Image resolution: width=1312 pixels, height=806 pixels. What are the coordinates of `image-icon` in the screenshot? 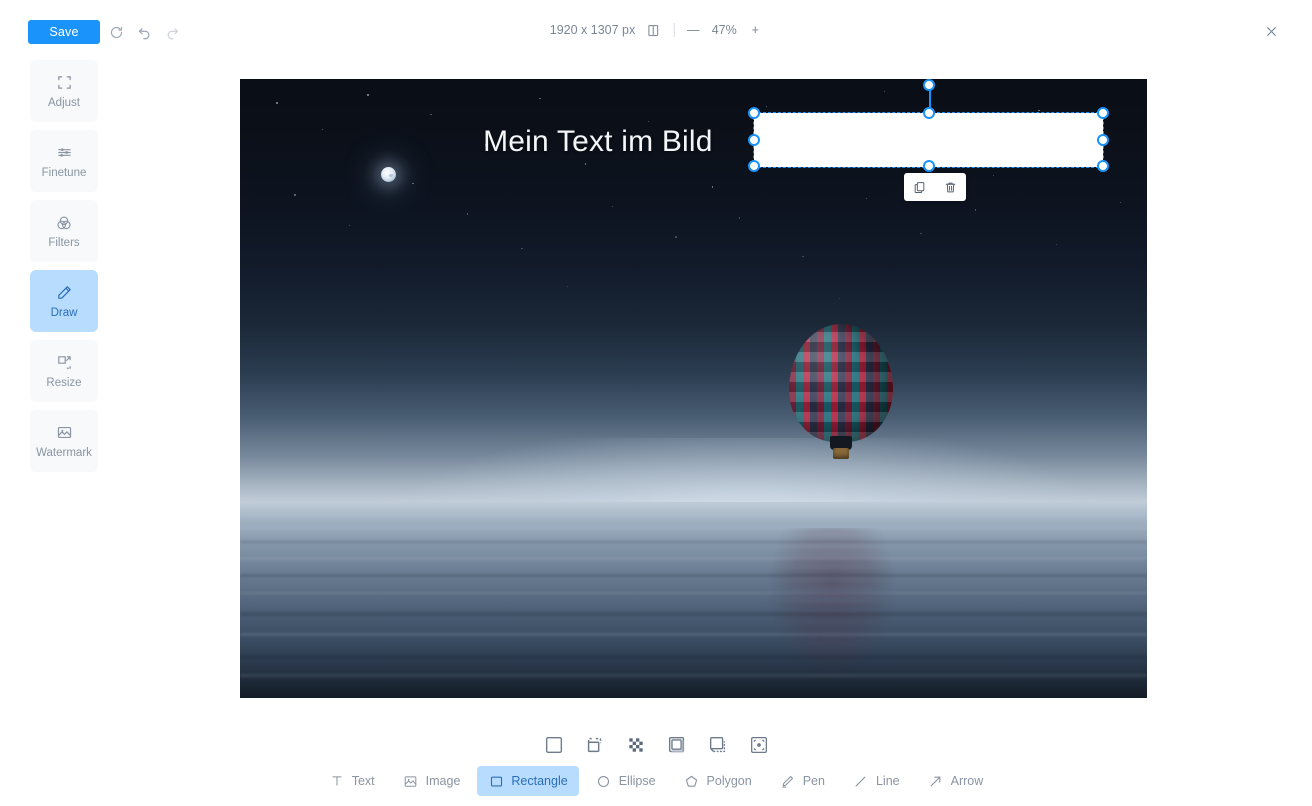 It's located at (411, 781).